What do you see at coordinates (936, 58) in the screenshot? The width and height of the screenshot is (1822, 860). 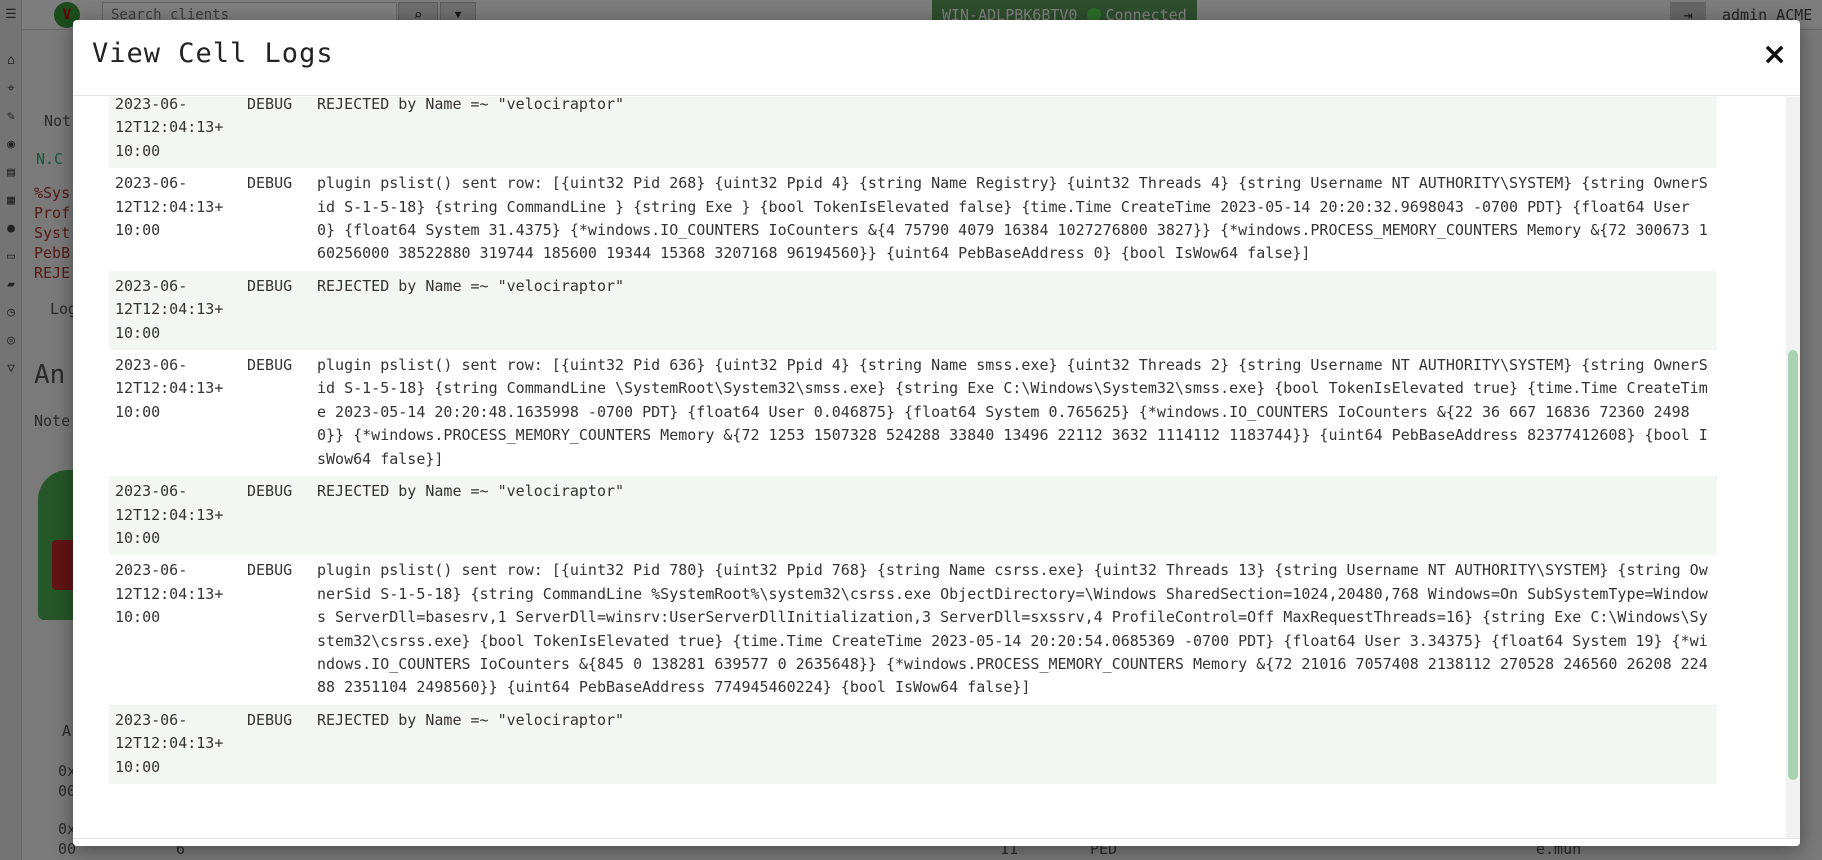 I see `modal-header: View Cell Logs ×` at bounding box center [936, 58].